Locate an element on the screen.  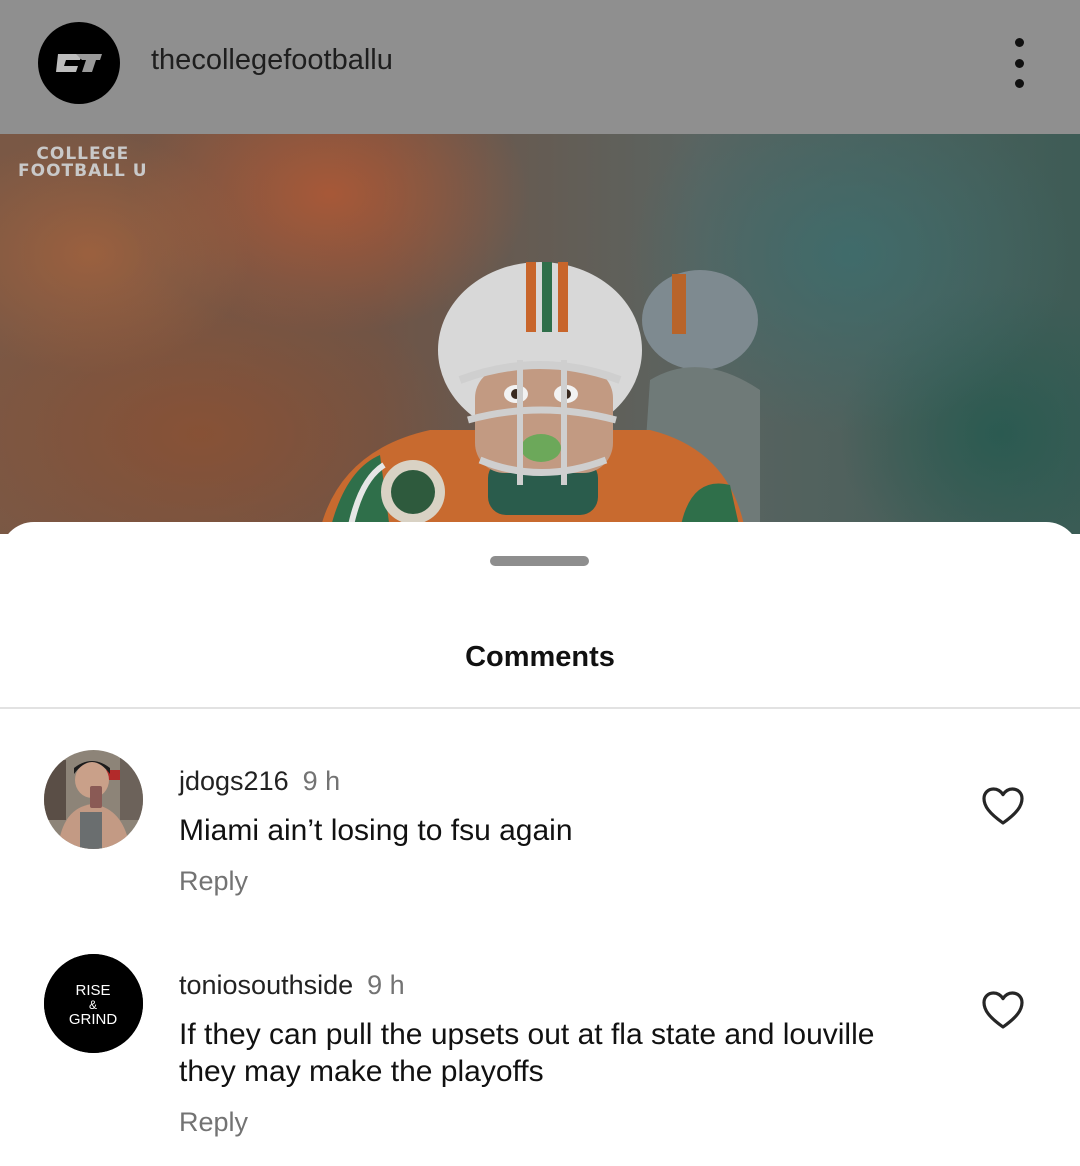
divider is located at coordinates (540, 708).